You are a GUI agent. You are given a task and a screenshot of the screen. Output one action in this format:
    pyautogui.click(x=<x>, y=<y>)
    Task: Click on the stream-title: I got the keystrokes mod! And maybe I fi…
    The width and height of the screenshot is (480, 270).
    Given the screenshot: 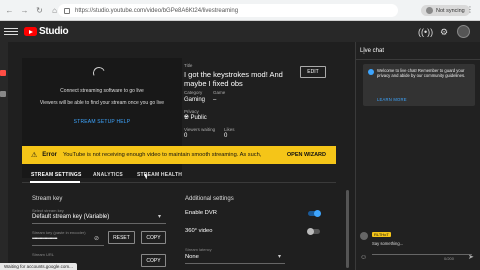 What is the action you would take?
    pyautogui.click(x=233, y=79)
    